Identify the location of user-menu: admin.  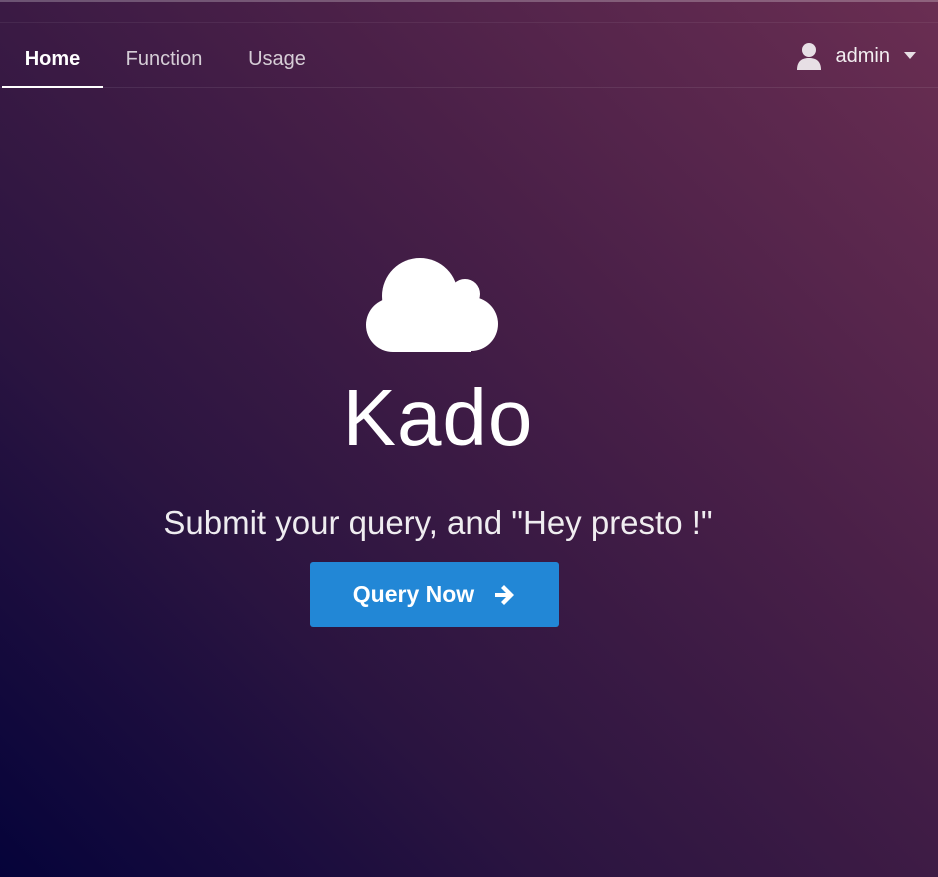
(856, 56).